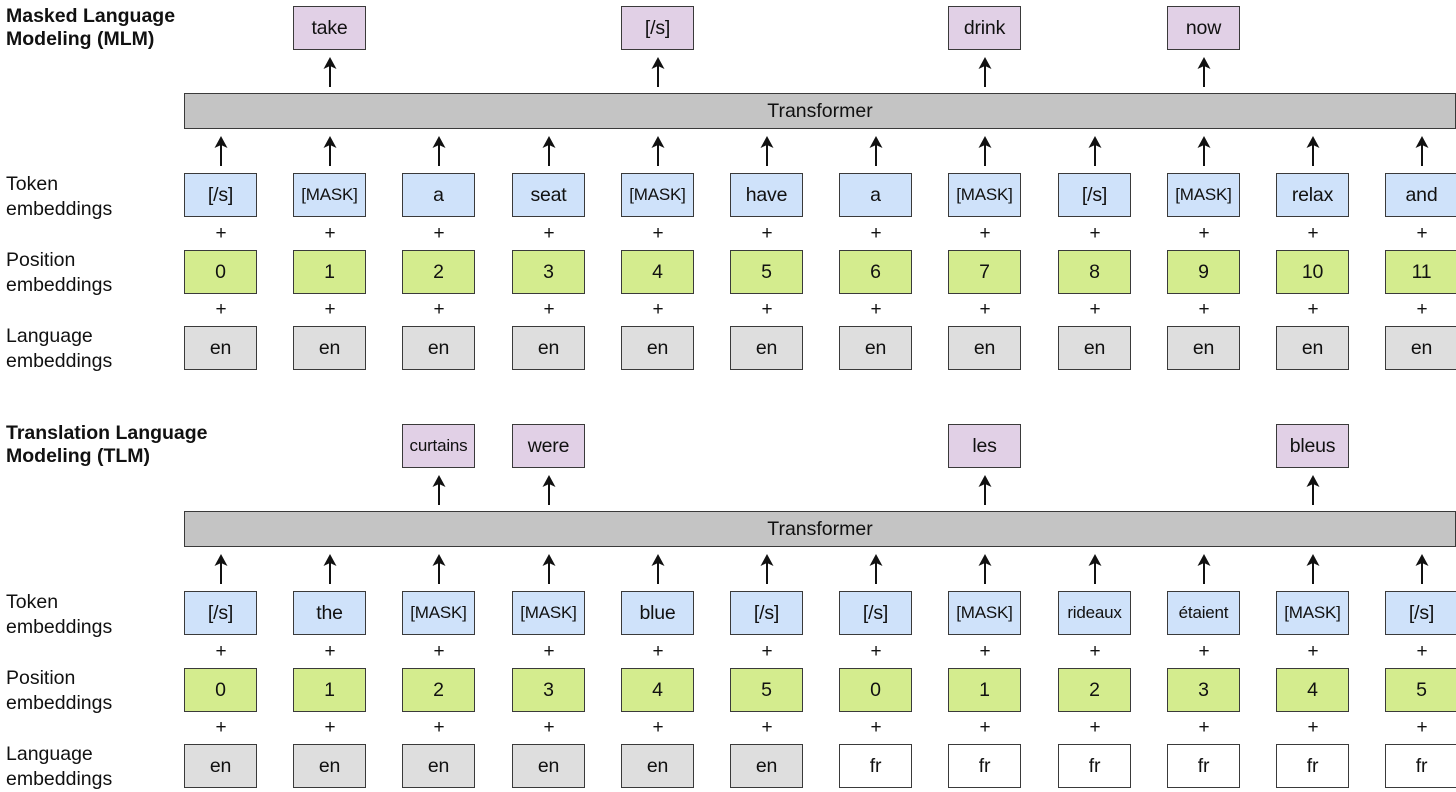 The width and height of the screenshot is (1456, 792). What do you see at coordinates (1094, 613) in the screenshot?
I see `token-embedding-box: rideaux` at bounding box center [1094, 613].